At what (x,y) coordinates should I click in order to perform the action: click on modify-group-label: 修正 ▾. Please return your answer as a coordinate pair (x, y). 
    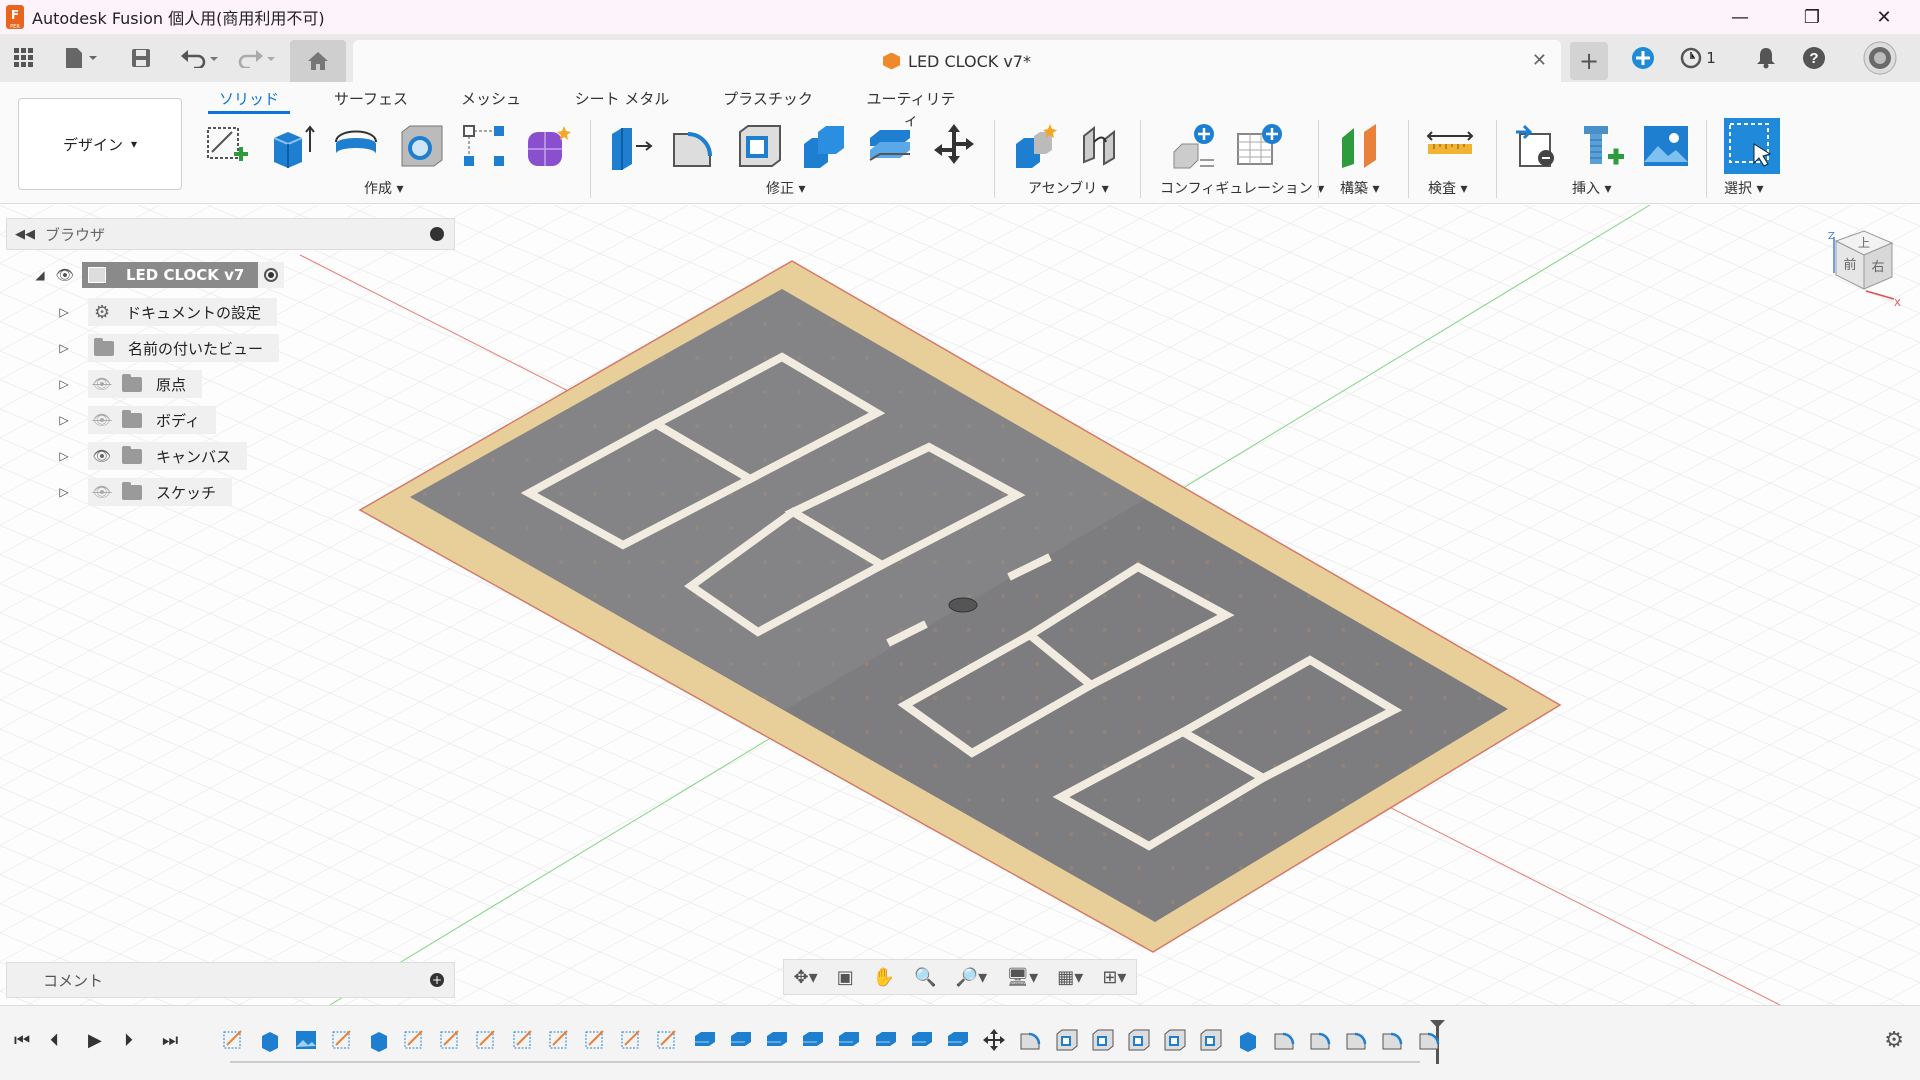
    Looking at the image, I should click on (785, 188).